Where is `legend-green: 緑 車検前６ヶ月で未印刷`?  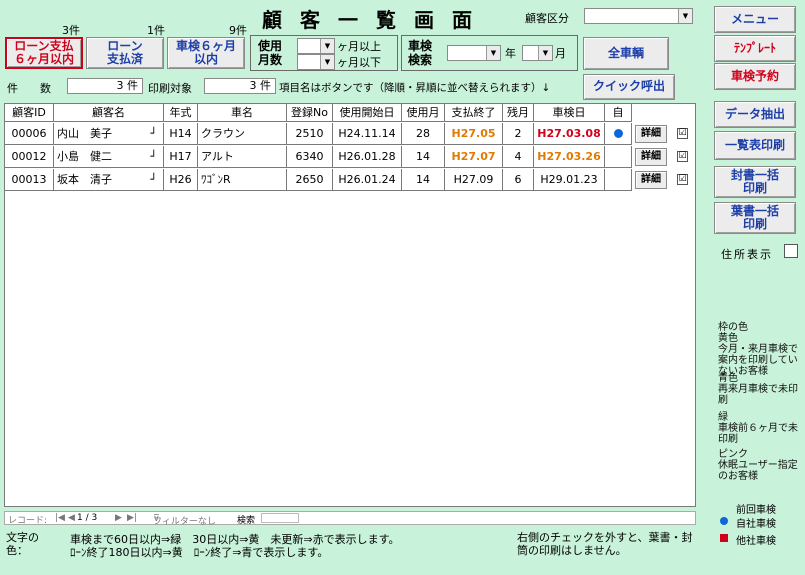 legend-green: 緑 車検前６ヶ月で未印刷 is located at coordinates (758, 428).